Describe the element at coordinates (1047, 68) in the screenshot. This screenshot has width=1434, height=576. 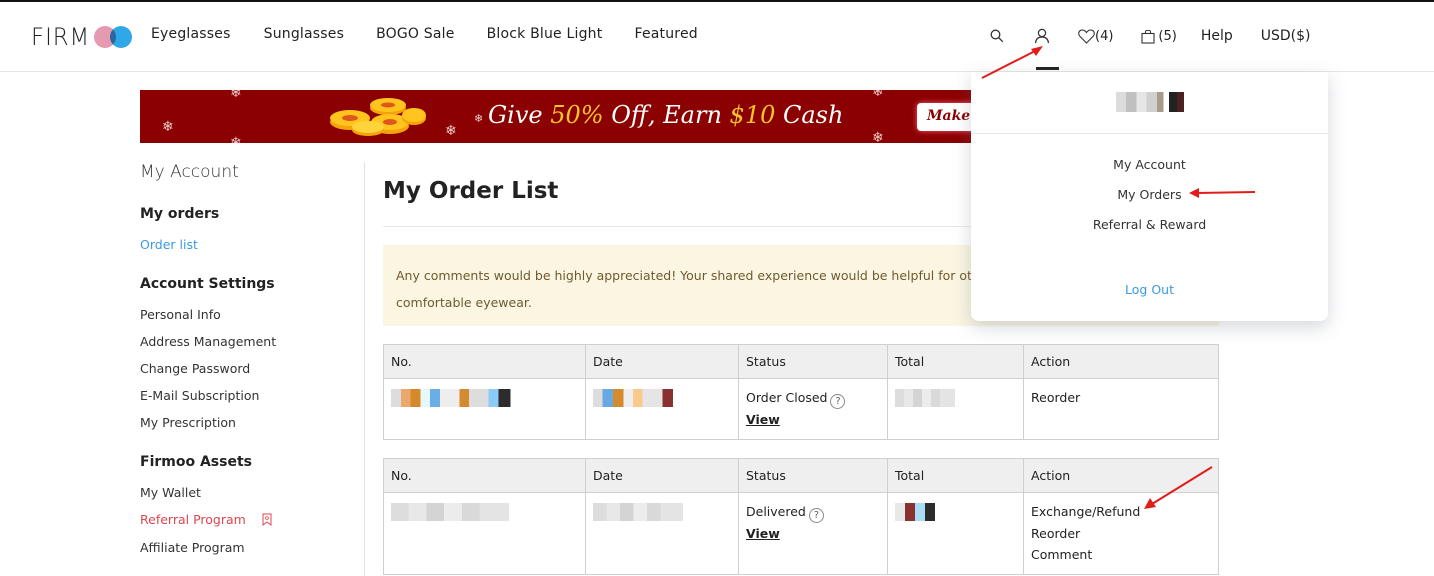
I see `account-active-indicator` at that location.